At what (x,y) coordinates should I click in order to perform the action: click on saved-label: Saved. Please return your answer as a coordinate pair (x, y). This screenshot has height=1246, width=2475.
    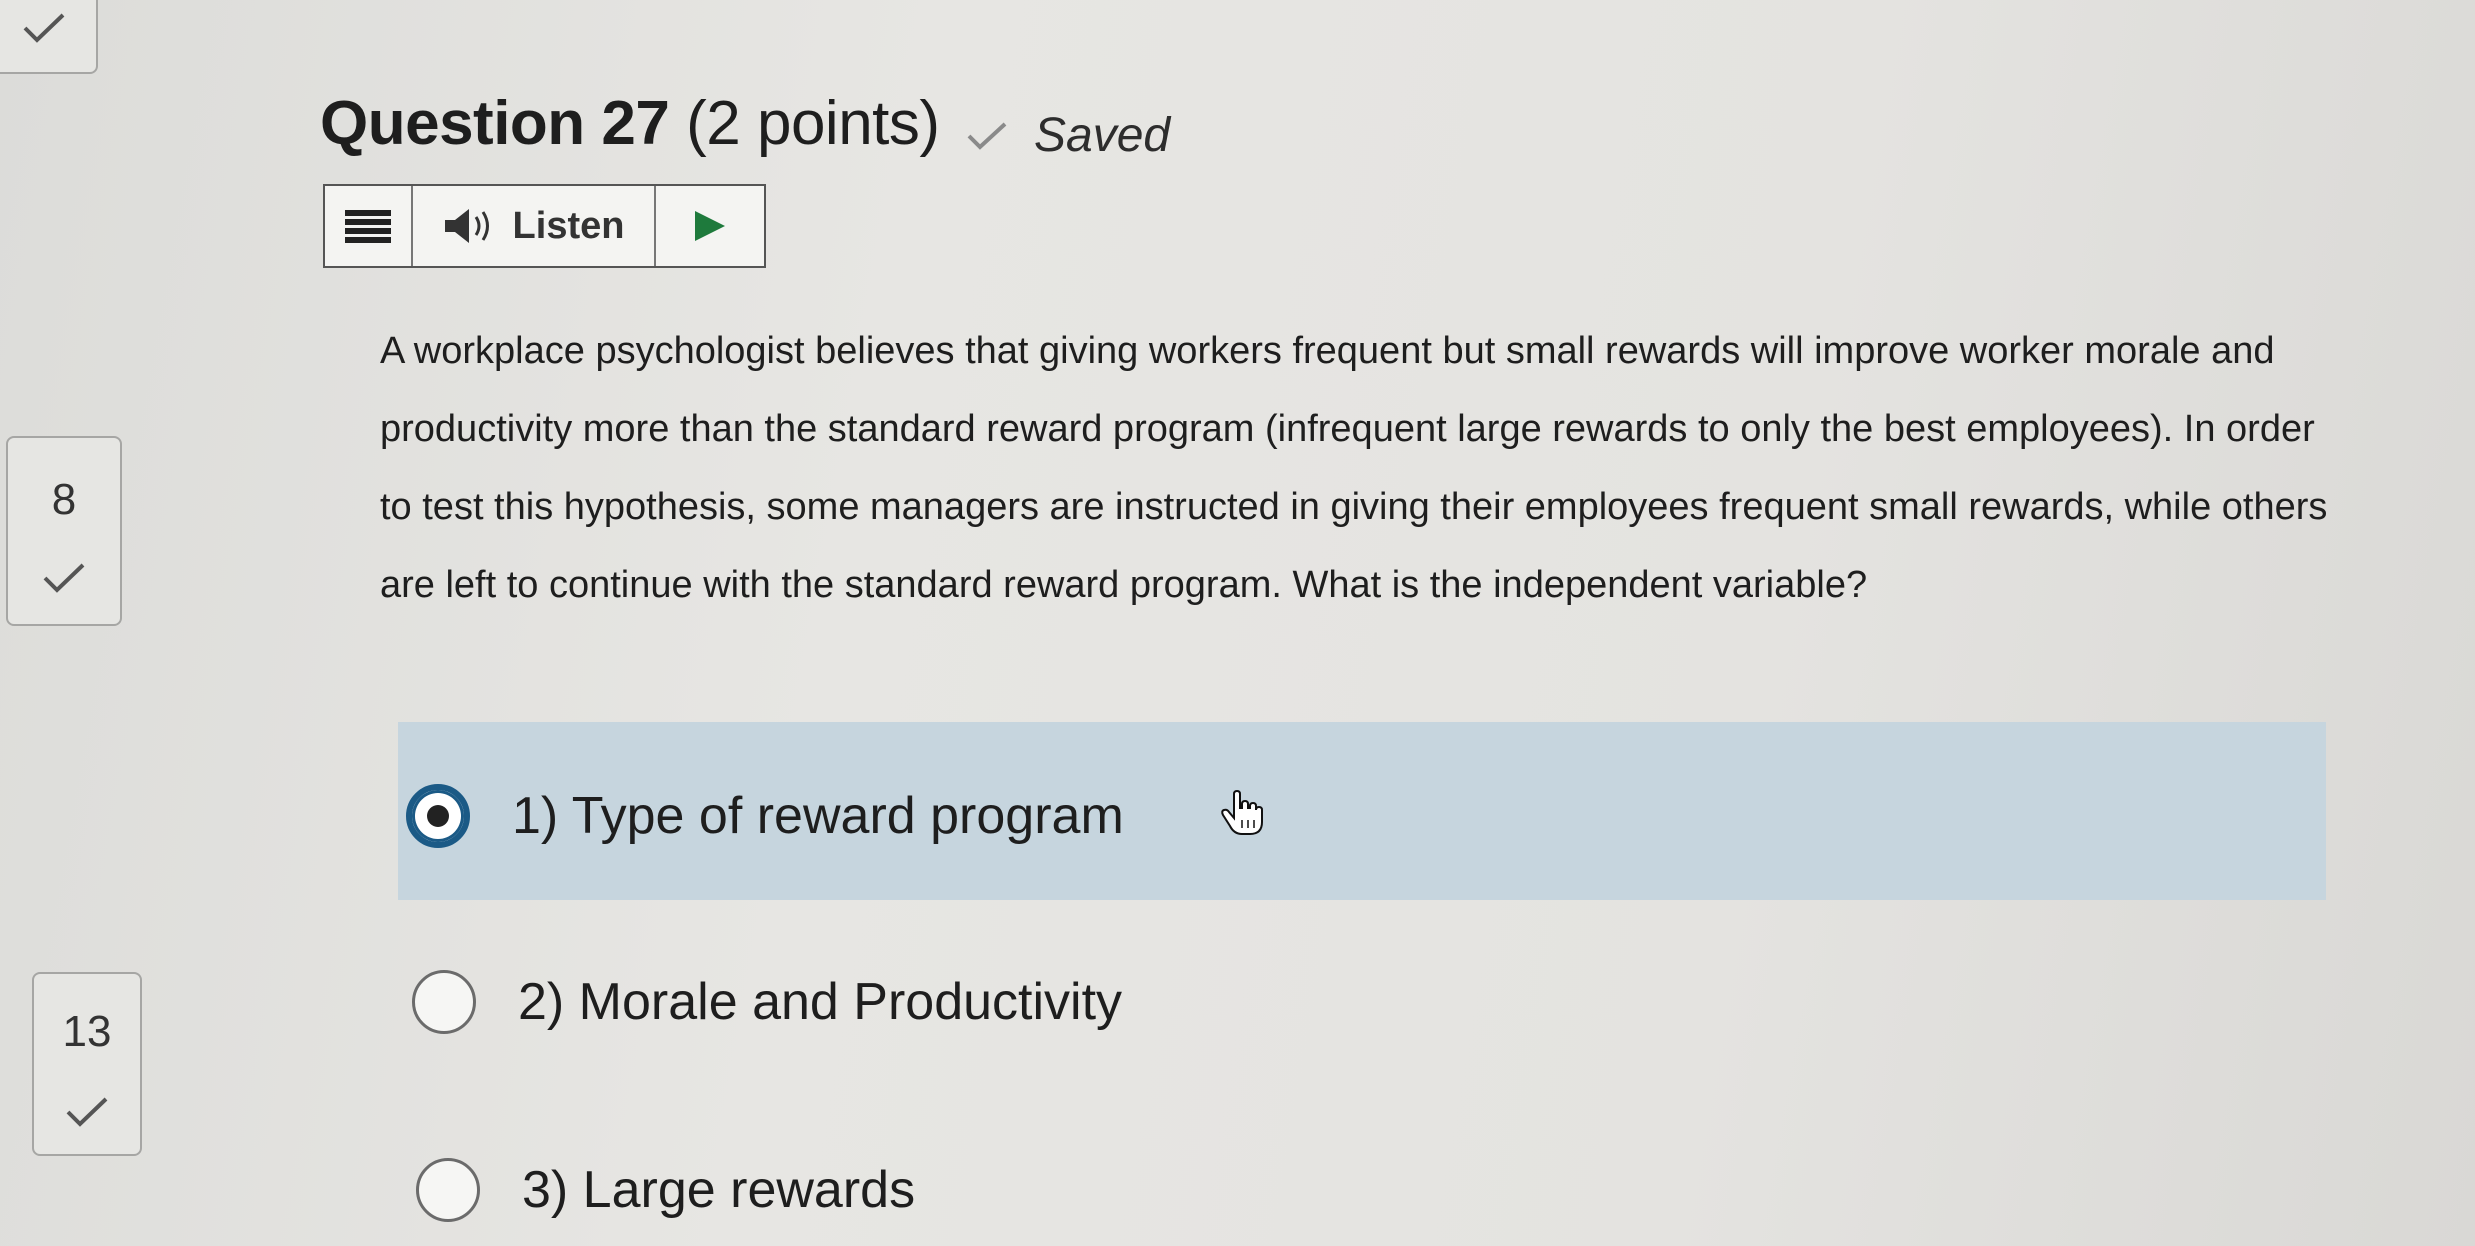
    Looking at the image, I should click on (1102, 135).